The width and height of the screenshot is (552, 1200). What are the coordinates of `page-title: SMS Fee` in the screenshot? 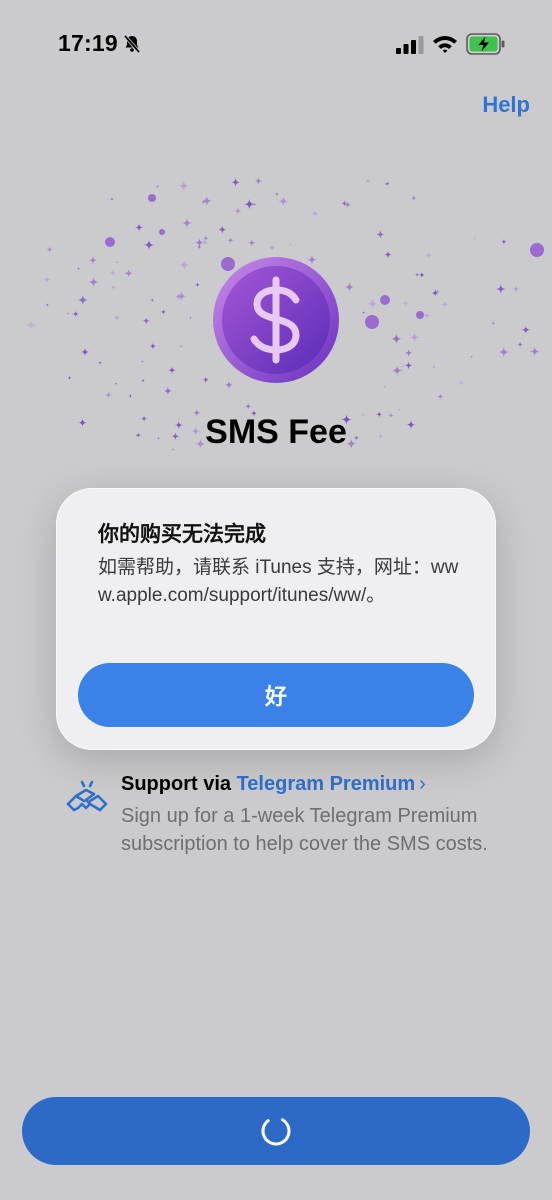 It's located at (276, 432).